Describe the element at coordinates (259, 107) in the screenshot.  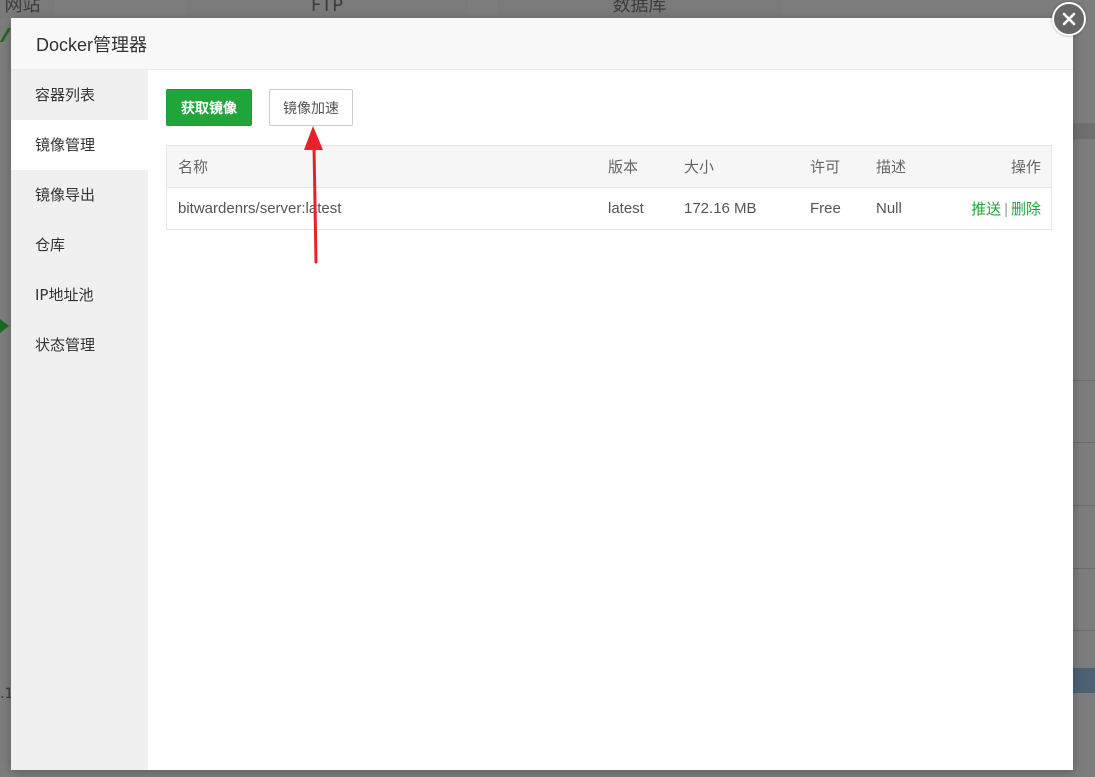
I see `toolbar: 获取镜像 镜像加速` at that location.